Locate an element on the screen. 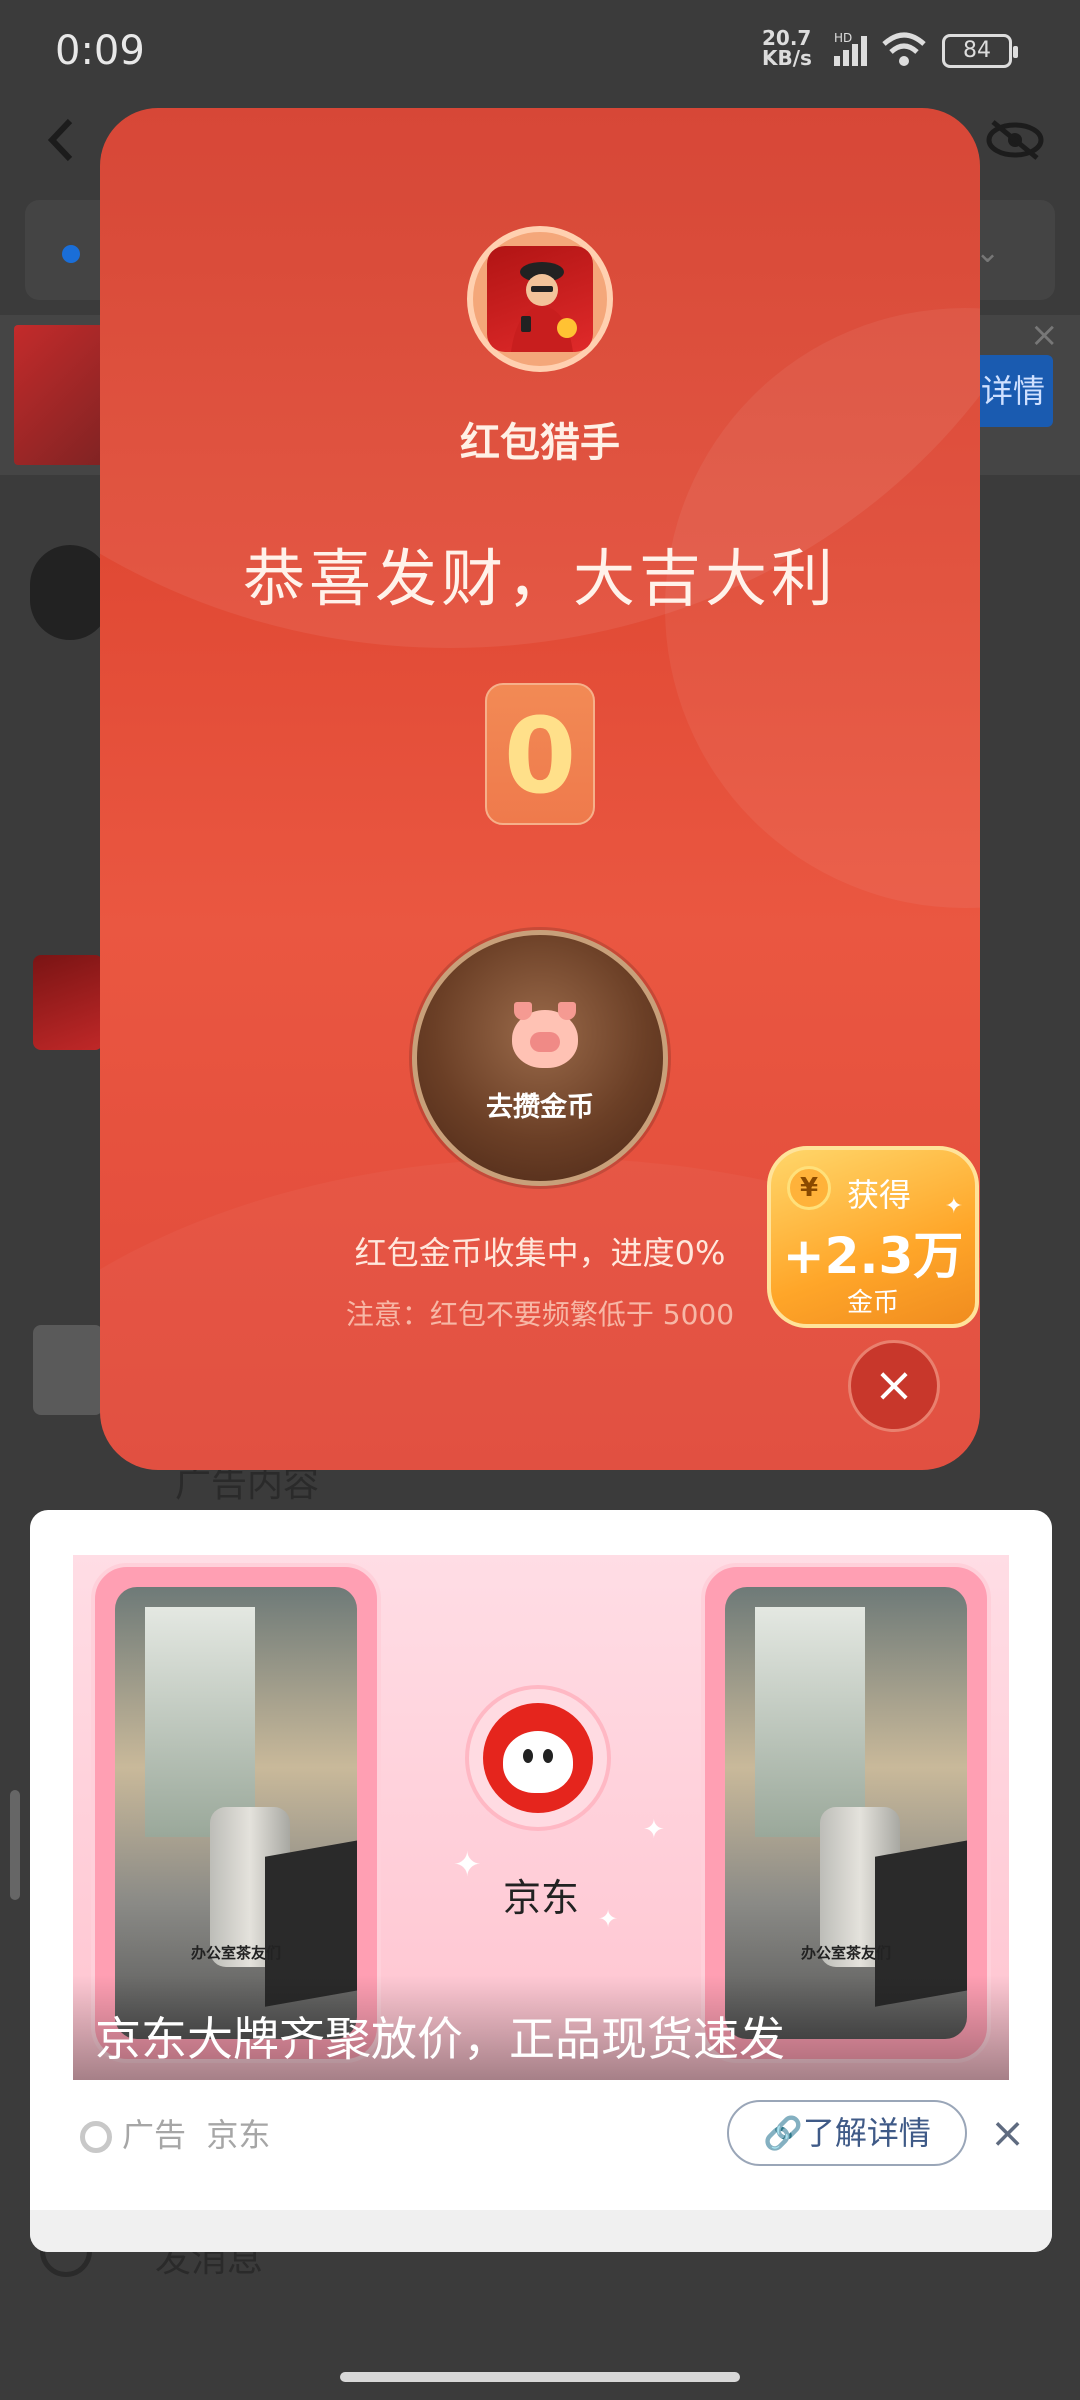 The height and width of the screenshot is (2400, 1080). brand-name: 京东 is located at coordinates (540, 1898).